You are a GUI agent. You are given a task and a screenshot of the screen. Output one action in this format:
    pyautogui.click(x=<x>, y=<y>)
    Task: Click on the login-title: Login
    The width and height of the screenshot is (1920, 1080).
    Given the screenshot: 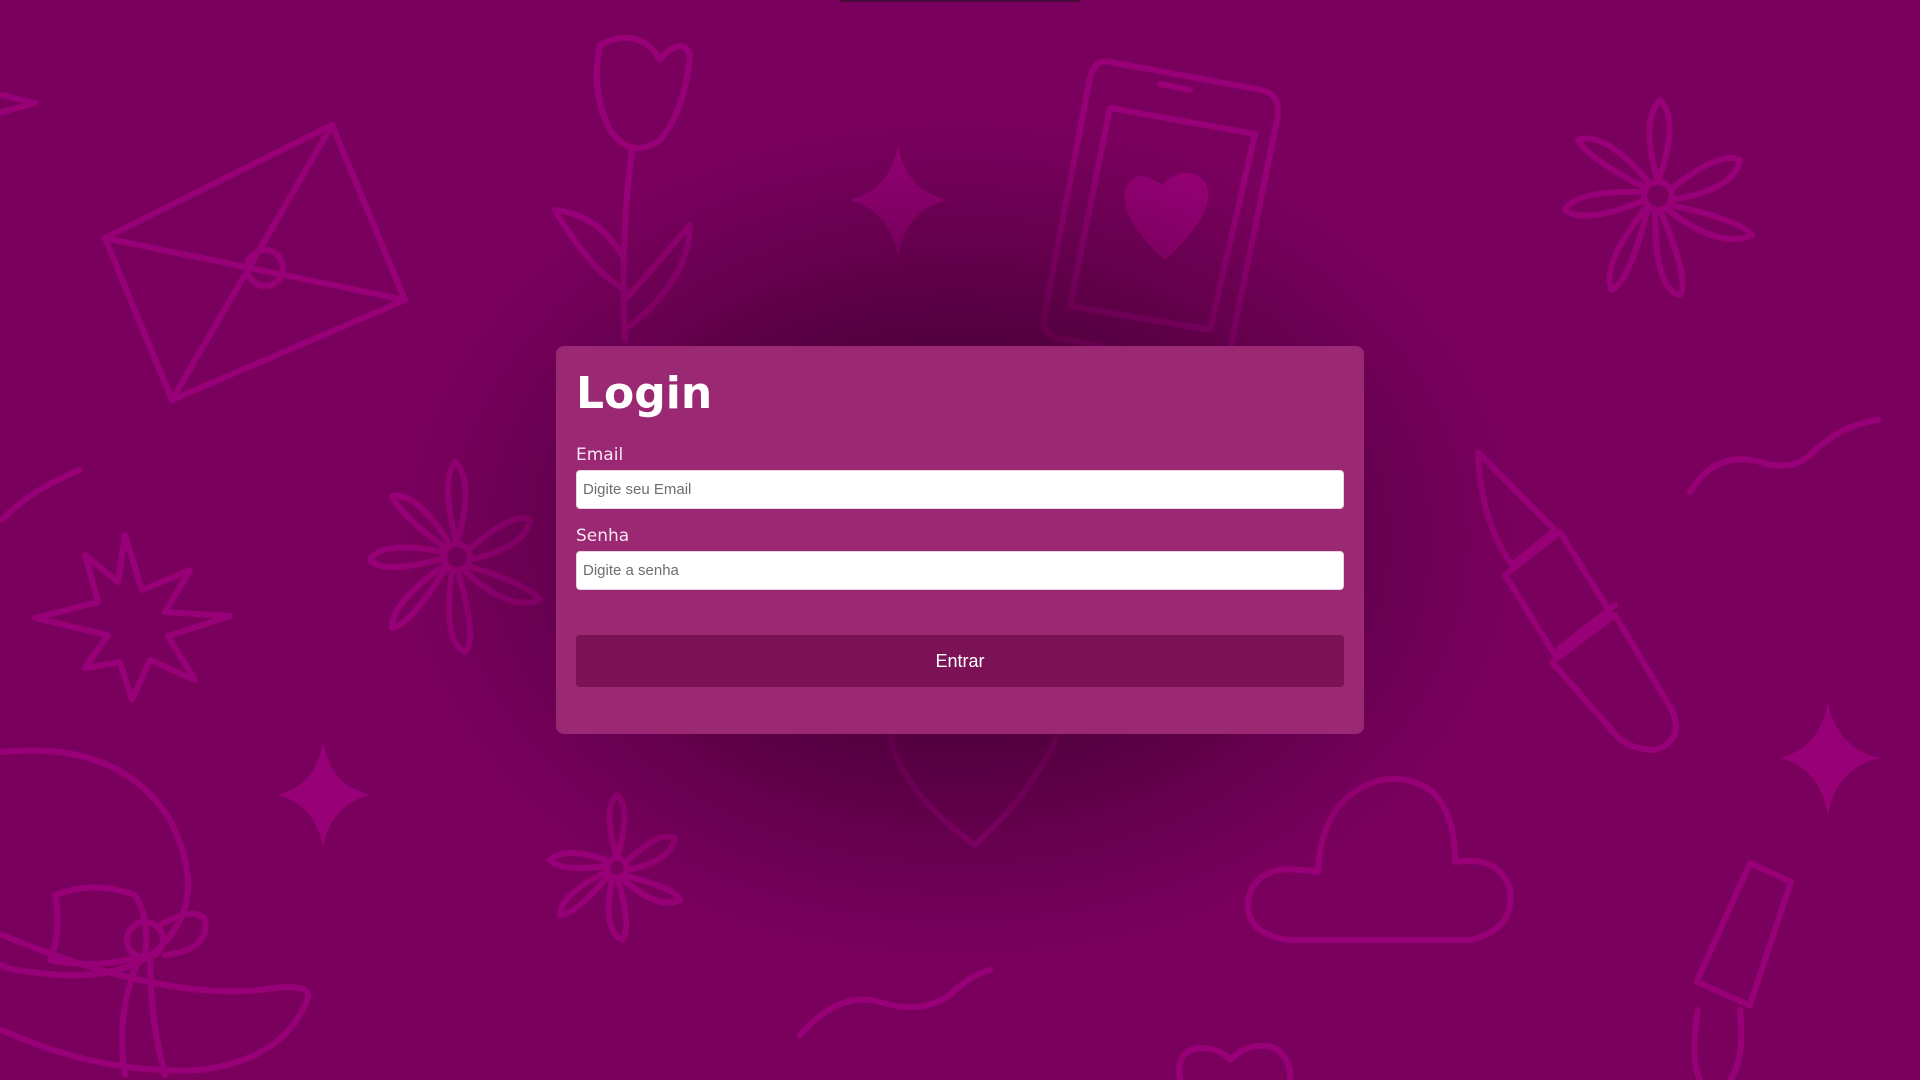 What is the action you would take?
    pyautogui.click(x=644, y=393)
    